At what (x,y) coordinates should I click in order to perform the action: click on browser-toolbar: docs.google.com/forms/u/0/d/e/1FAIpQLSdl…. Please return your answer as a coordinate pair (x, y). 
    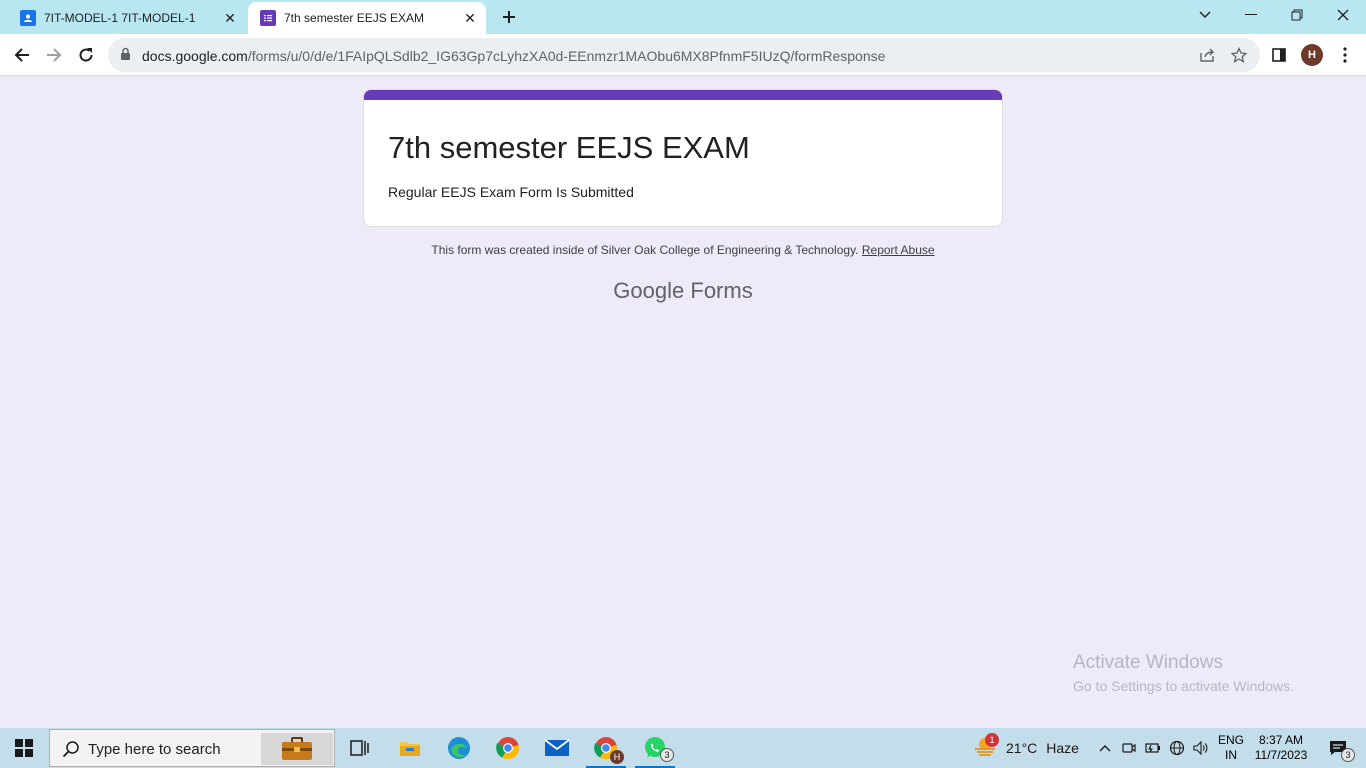
    Looking at the image, I should click on (683, 55).